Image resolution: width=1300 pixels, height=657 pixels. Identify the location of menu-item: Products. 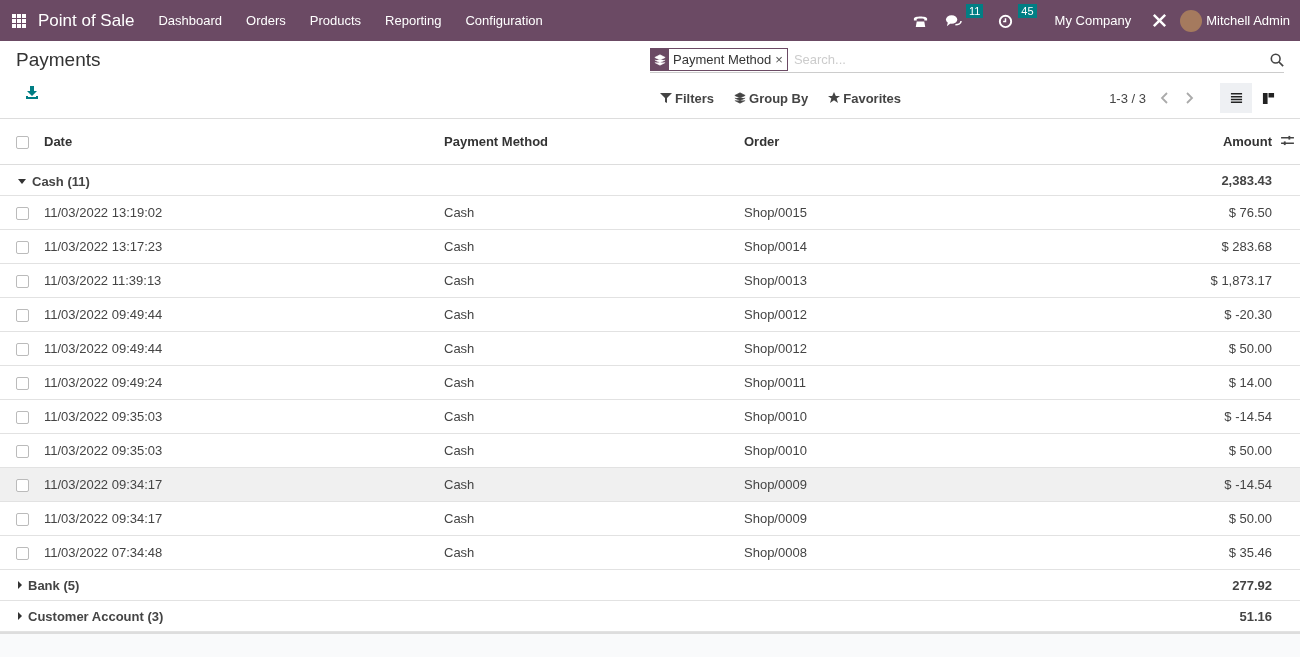
(335, 20).